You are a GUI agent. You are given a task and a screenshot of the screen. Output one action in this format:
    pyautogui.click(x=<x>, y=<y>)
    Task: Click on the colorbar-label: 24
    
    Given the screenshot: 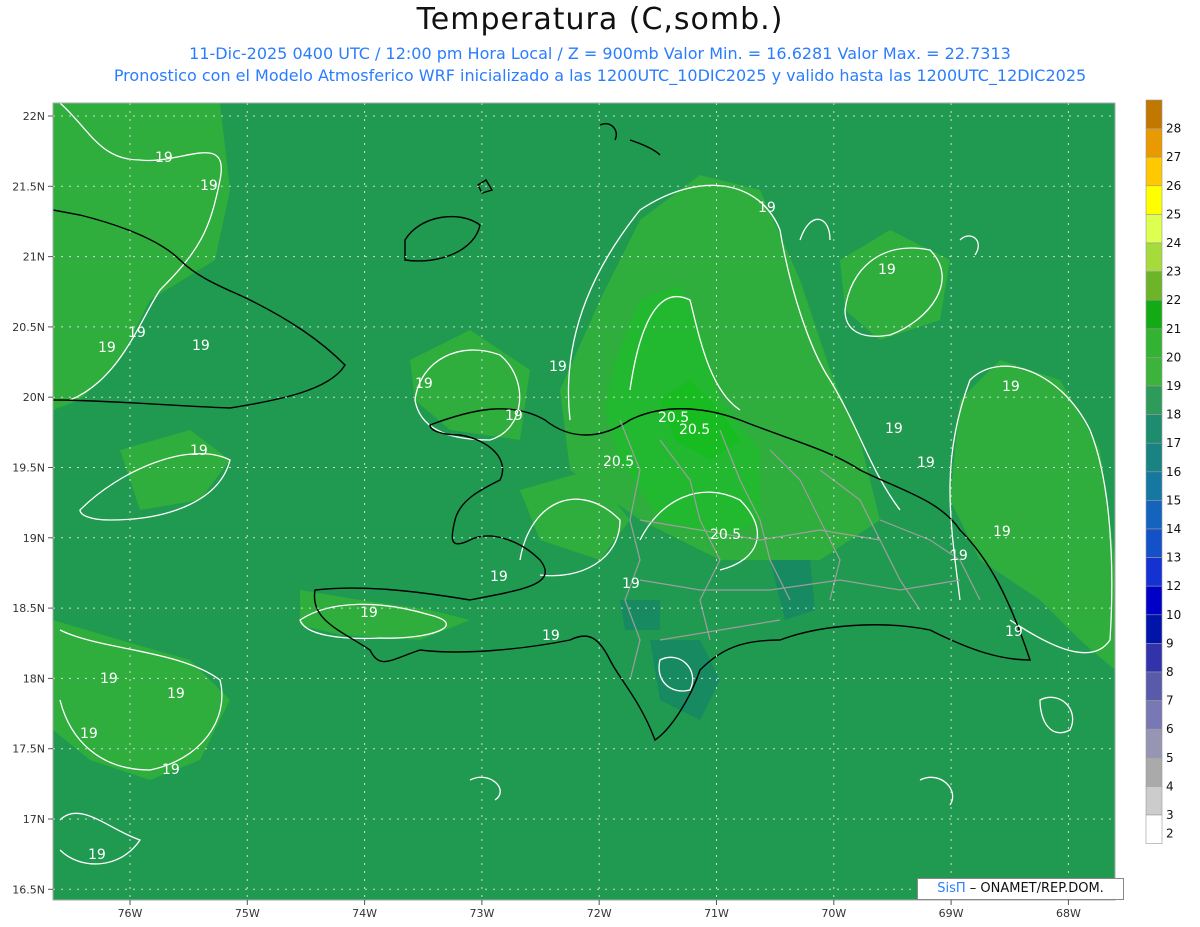 What is the action you would take?
    pyautogui.click(x=1173, y=243)
    